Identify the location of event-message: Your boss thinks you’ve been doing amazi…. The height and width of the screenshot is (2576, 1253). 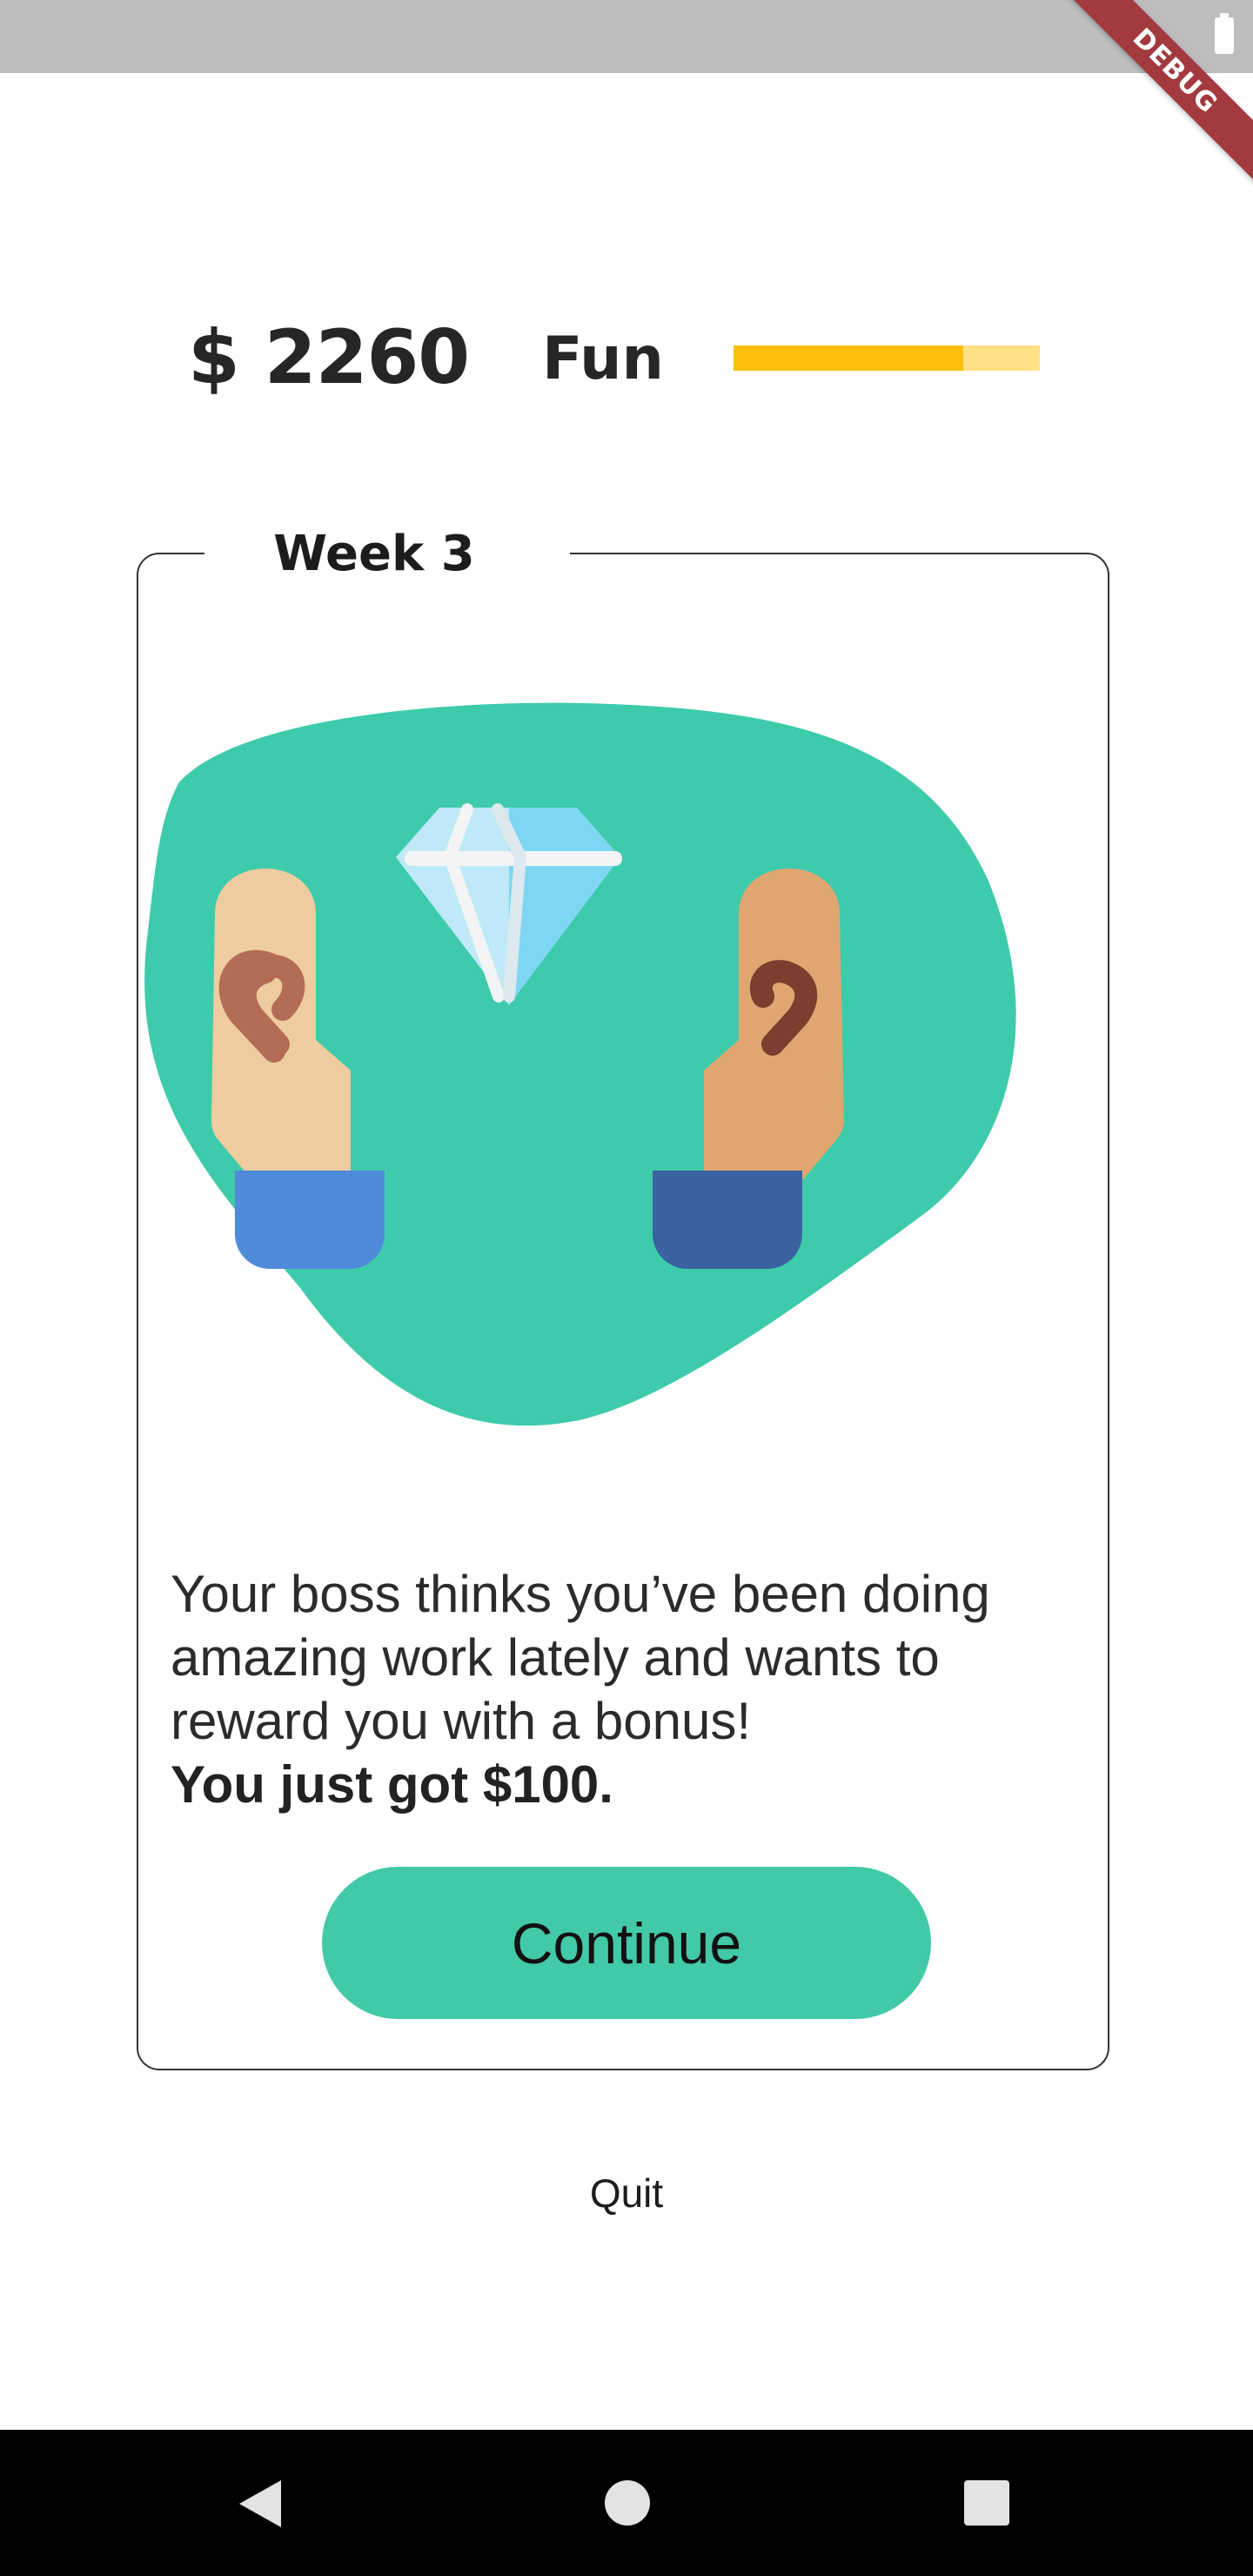
(623, 1689).